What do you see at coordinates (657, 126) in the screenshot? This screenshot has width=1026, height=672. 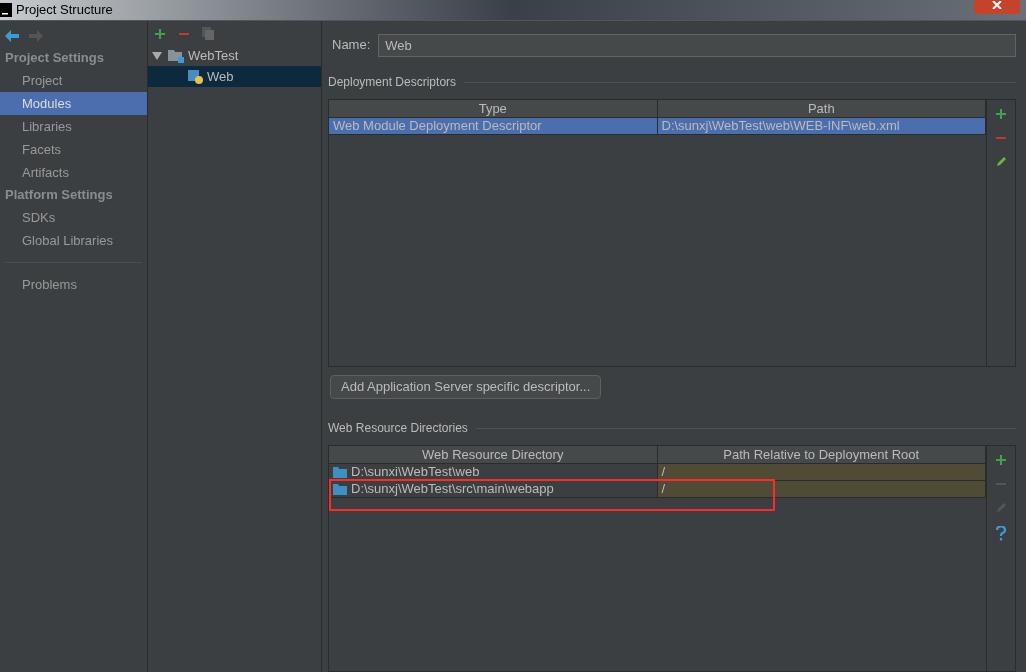 I see `table-row: Web Module Deployment Descriptor D:\sunxj\WebTest\web\WEB-INF\web.xml` at bounding box center [657, 126].